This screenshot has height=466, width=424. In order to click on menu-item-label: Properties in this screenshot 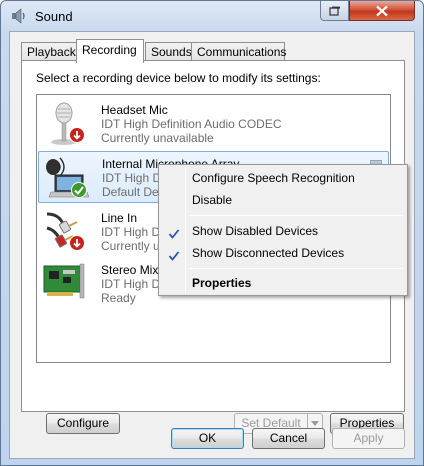, I will do `click(222, 283)`.